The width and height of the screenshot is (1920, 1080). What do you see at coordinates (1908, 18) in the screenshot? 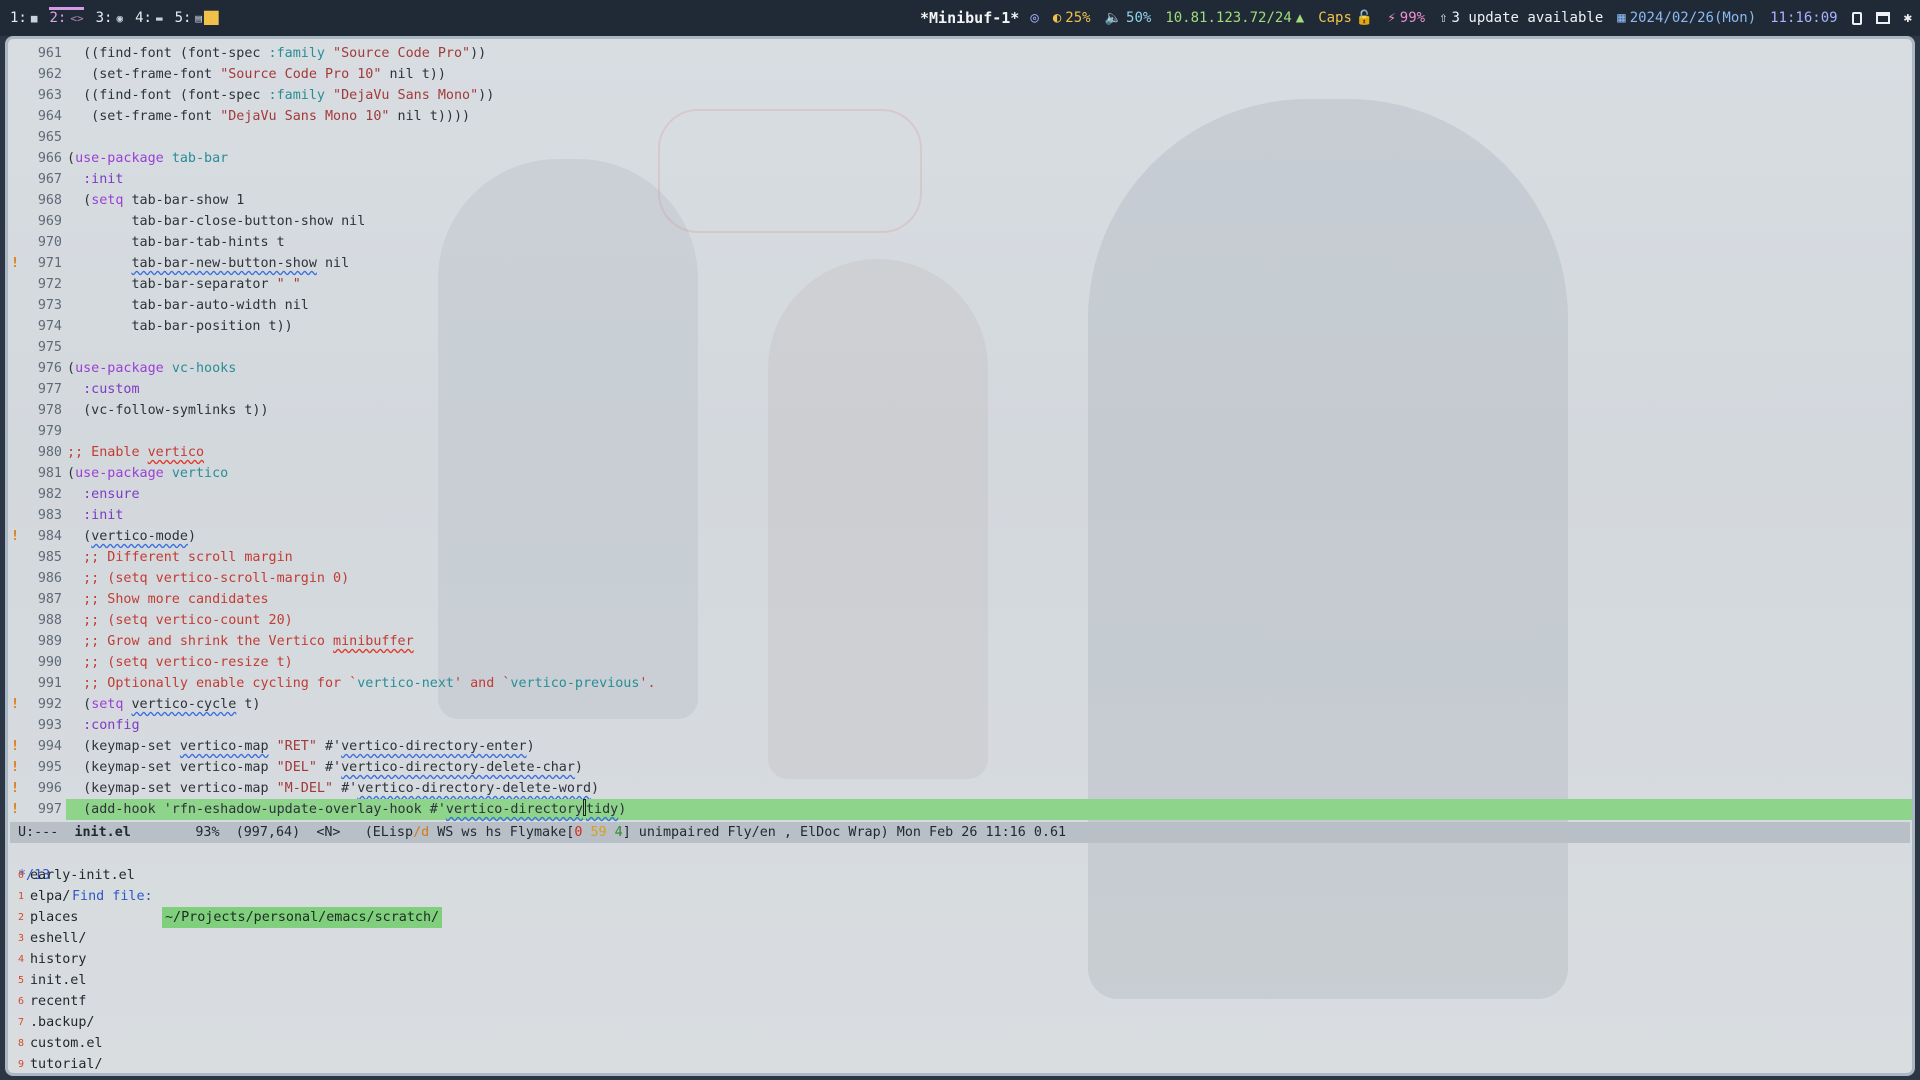
I see `bluetooth-icon: ✱` at bounding box center [1908, 18].